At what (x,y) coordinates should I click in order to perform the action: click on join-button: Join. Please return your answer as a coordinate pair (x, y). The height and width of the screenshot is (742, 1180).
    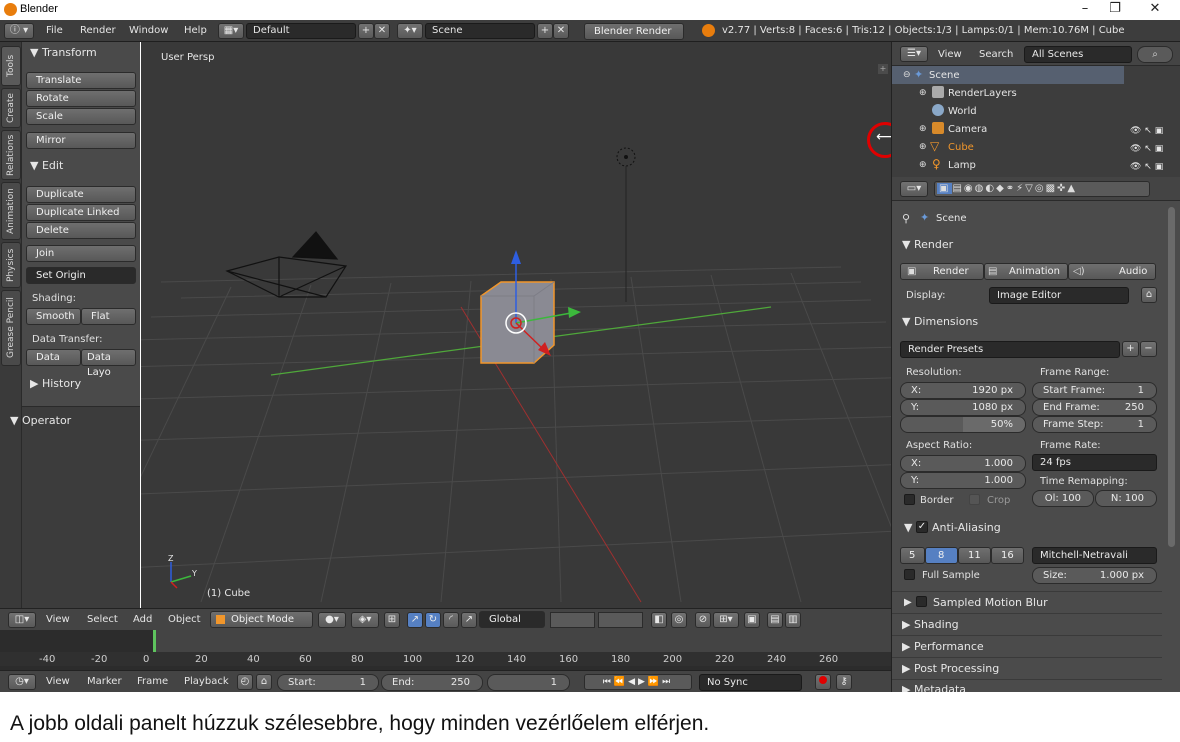
    Looking at the image, I should click on (81, 253).